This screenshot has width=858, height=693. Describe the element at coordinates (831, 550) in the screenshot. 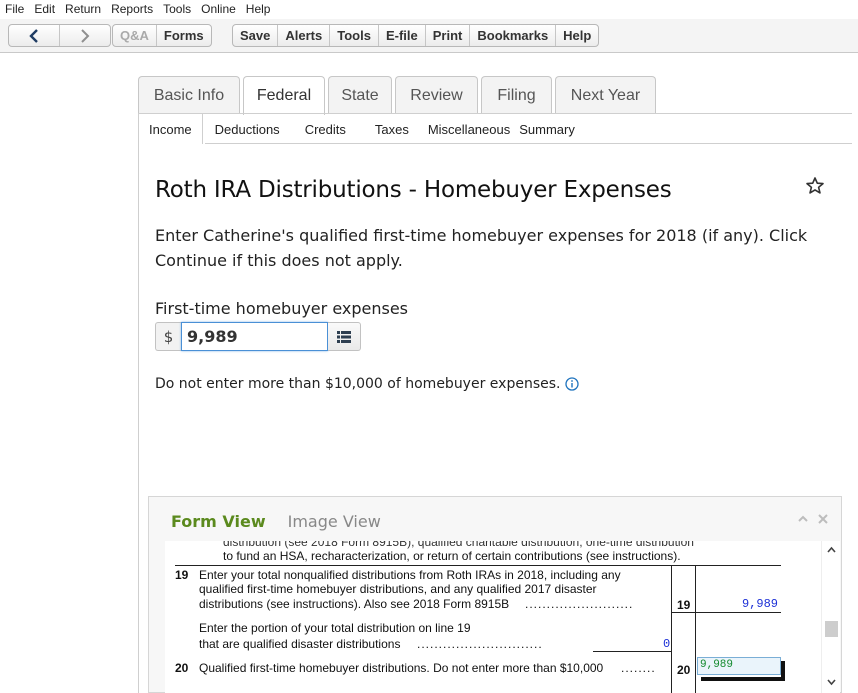

I see `scroll-up-icon` at that location.